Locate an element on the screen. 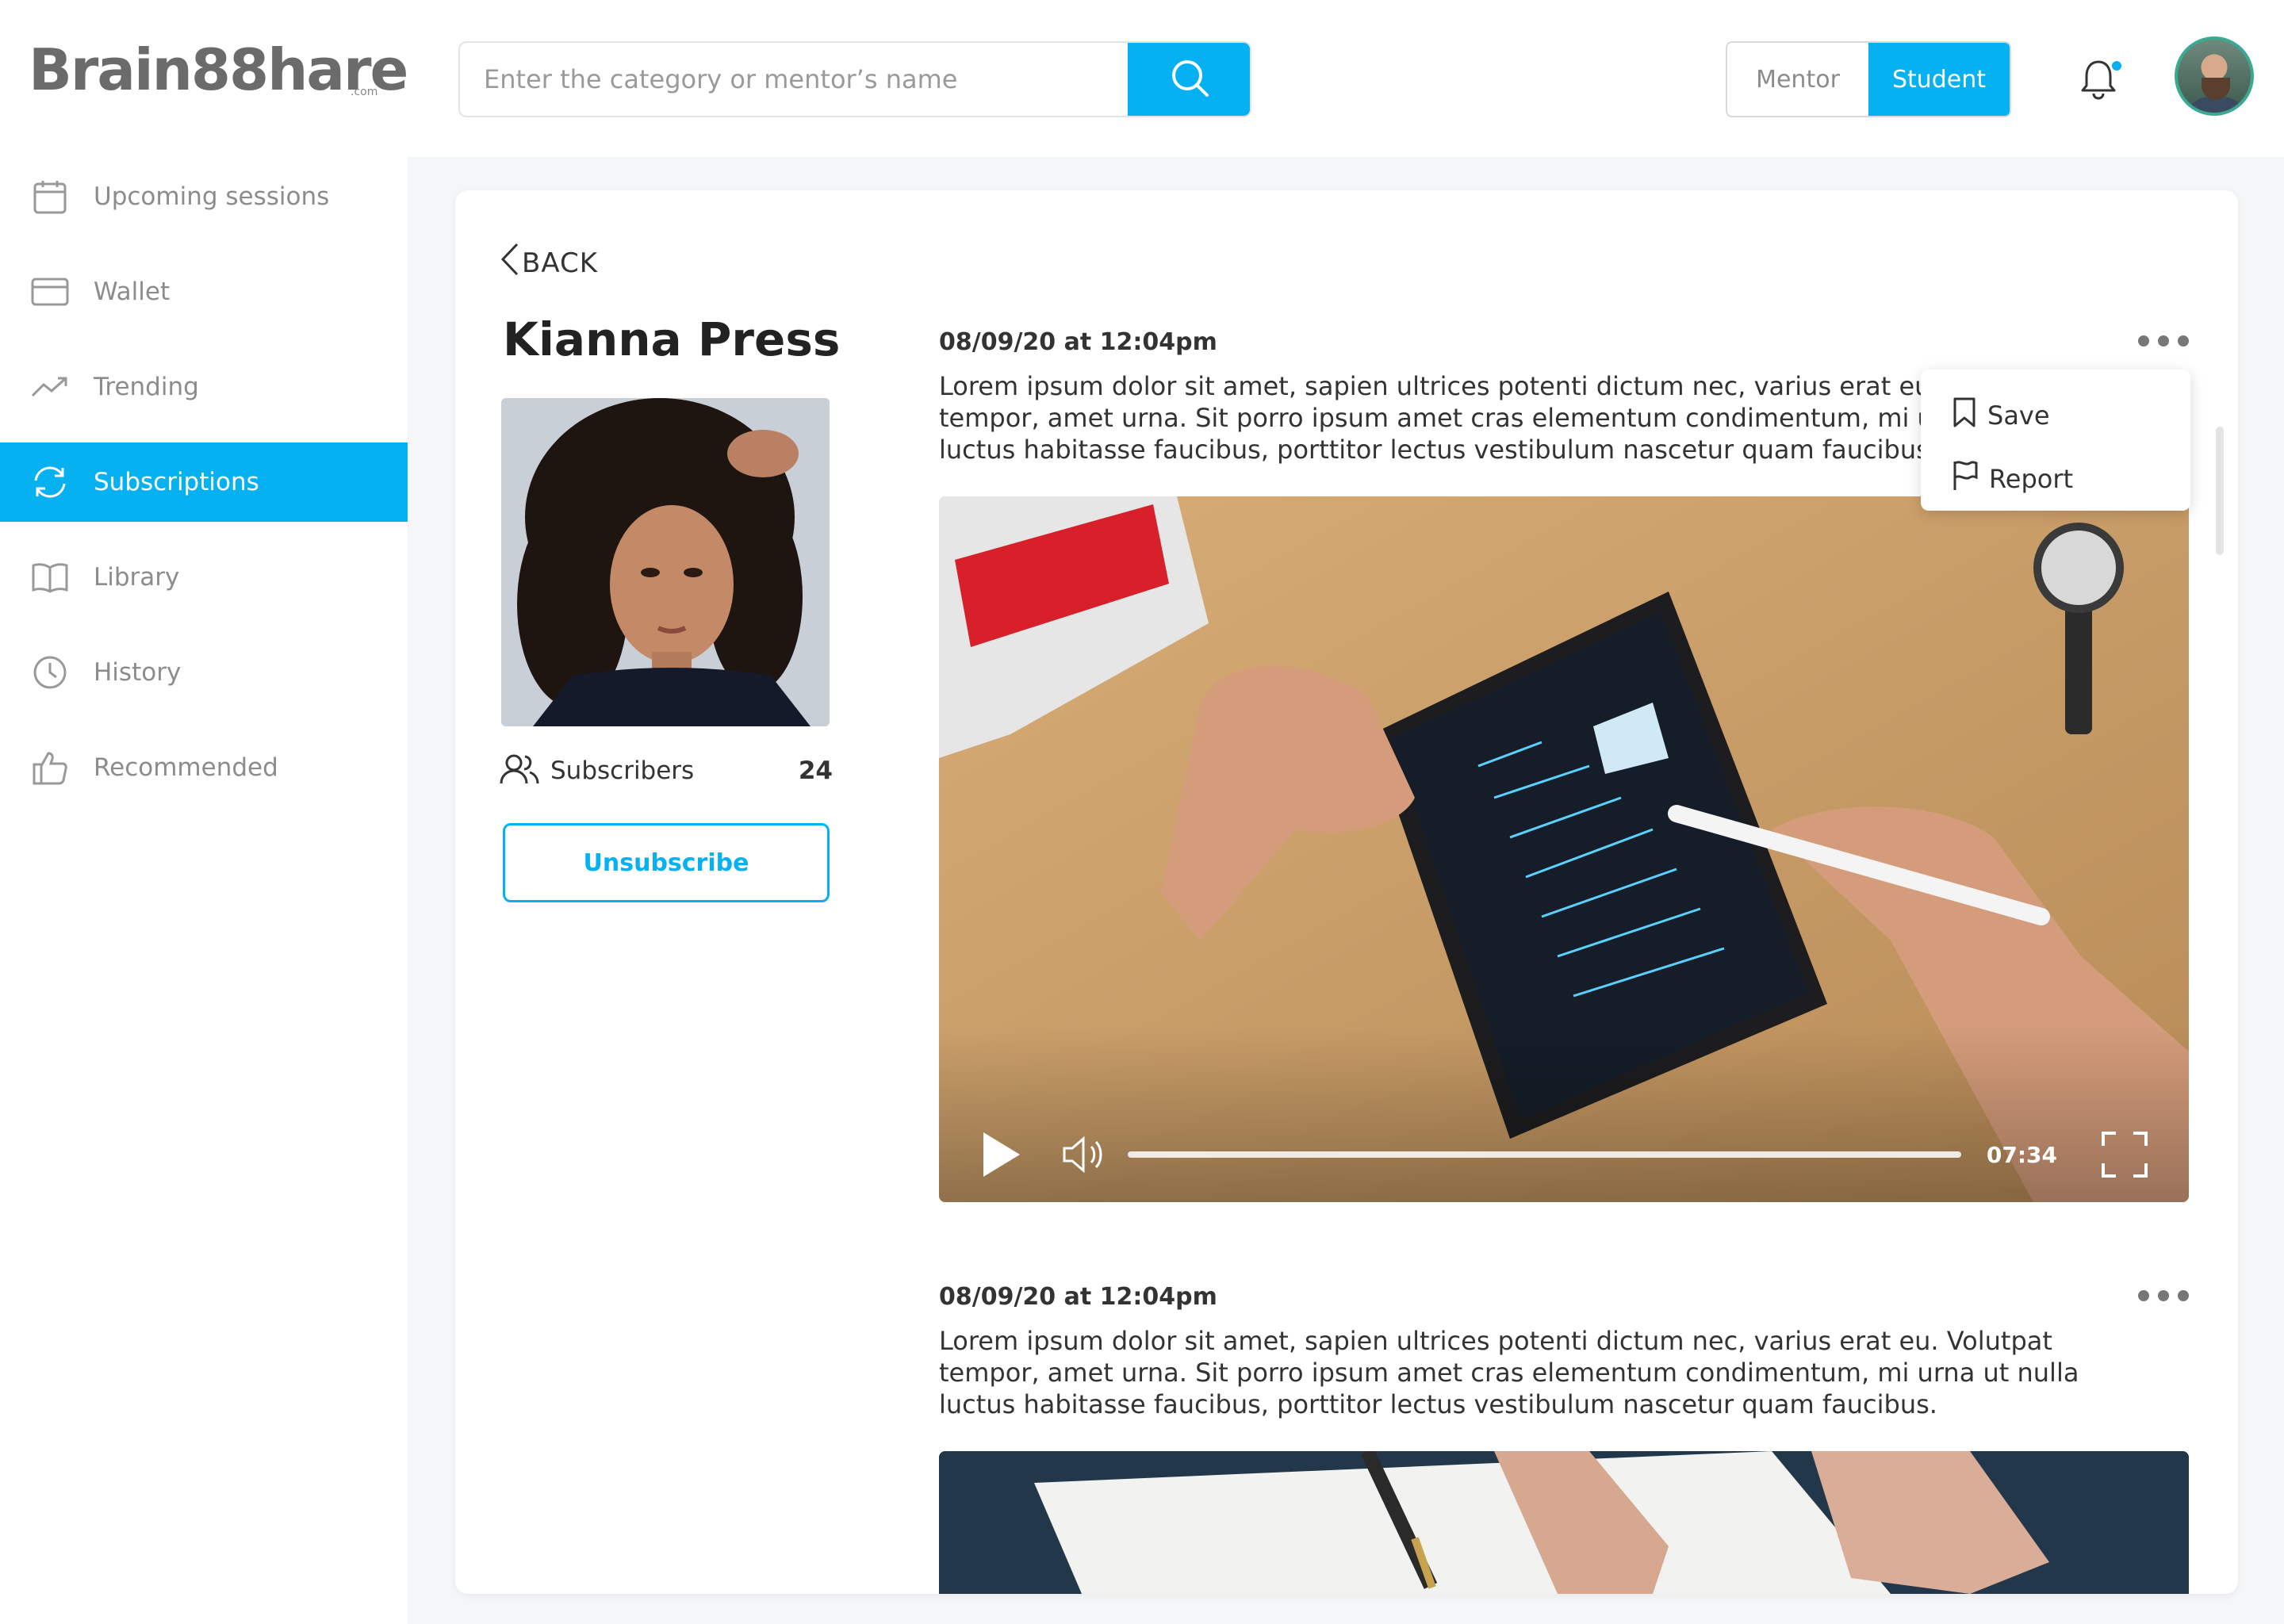 This screenshot has width=2284, height=1624. sidebar-item-wallet: Wallet is located at coordinates (204, 291).